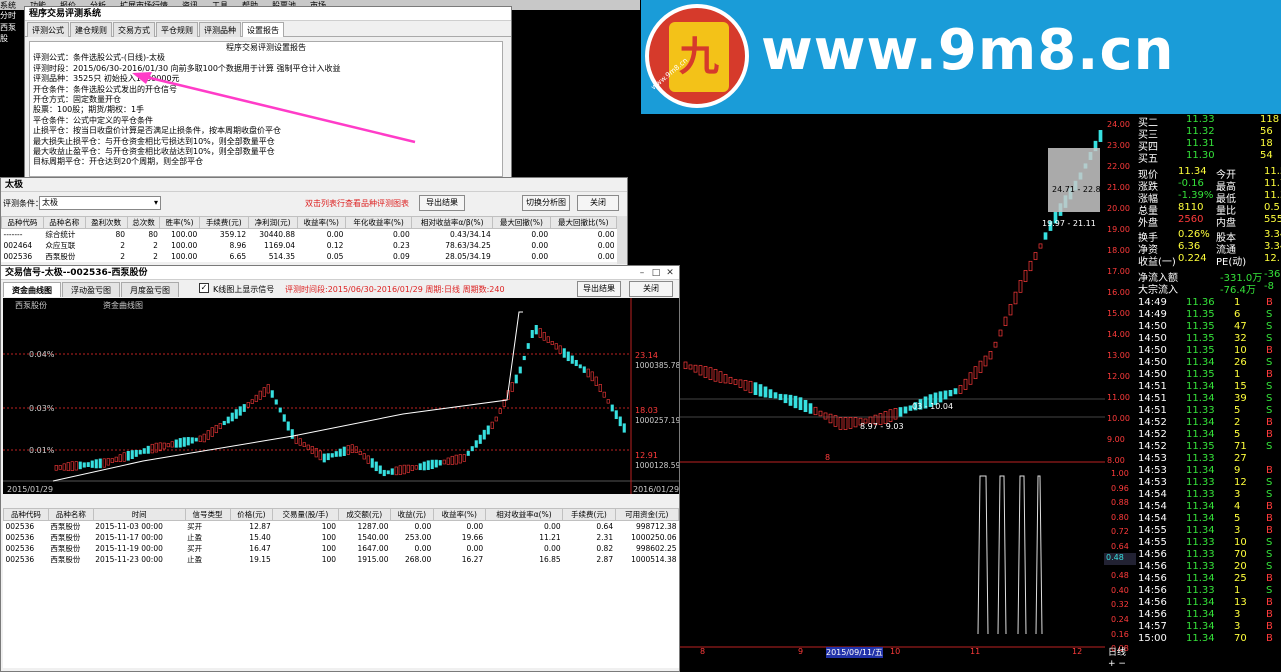 This screenshot has width=1281, height=672. I want to click on report-tab-1: 建仓规则, so click(91, 29).